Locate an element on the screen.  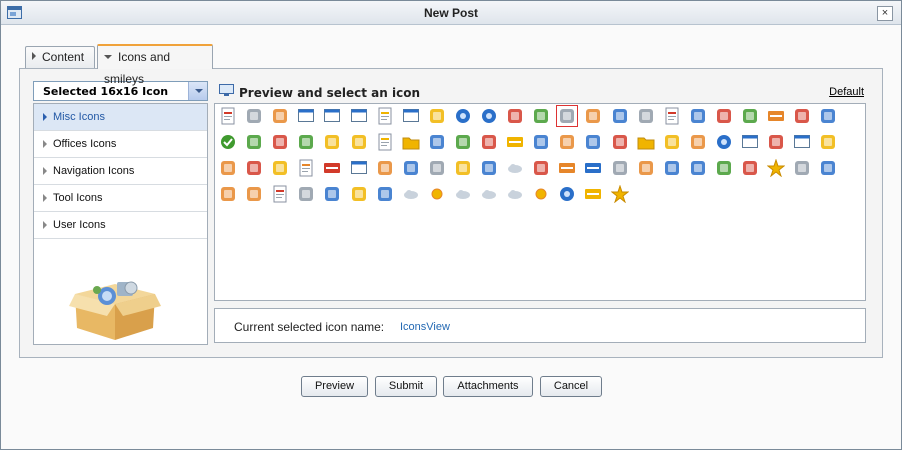
tab-icons-and-smileys: Icons and smileys is located at coordinates (155, 65).